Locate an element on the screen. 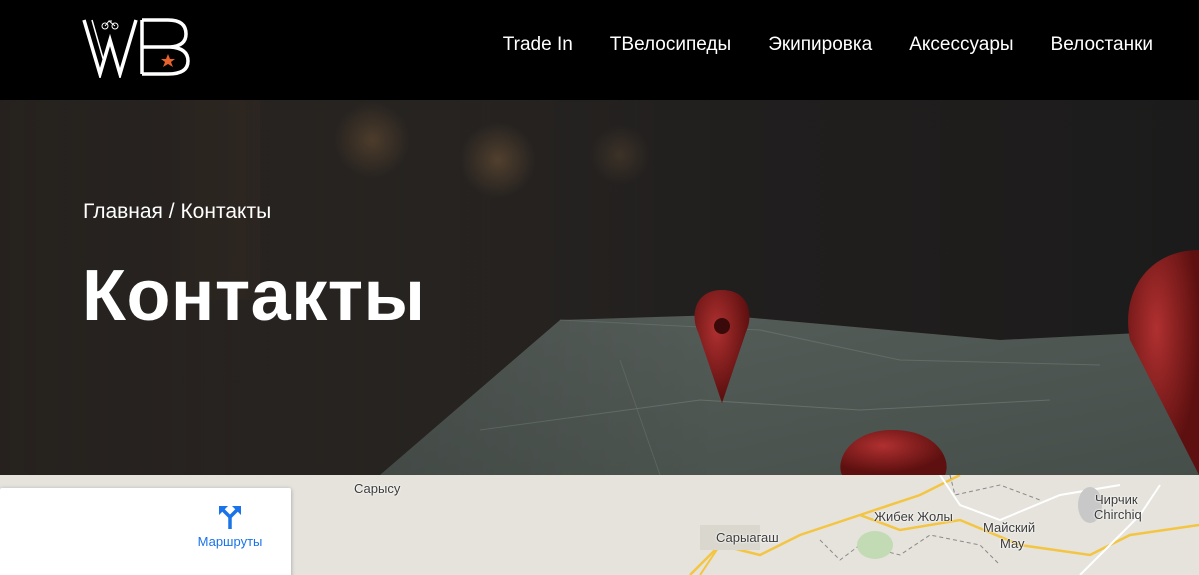 This screenshot has height=575, width=1199. map-place-label: Майский is located at coordinates (1009, 527).